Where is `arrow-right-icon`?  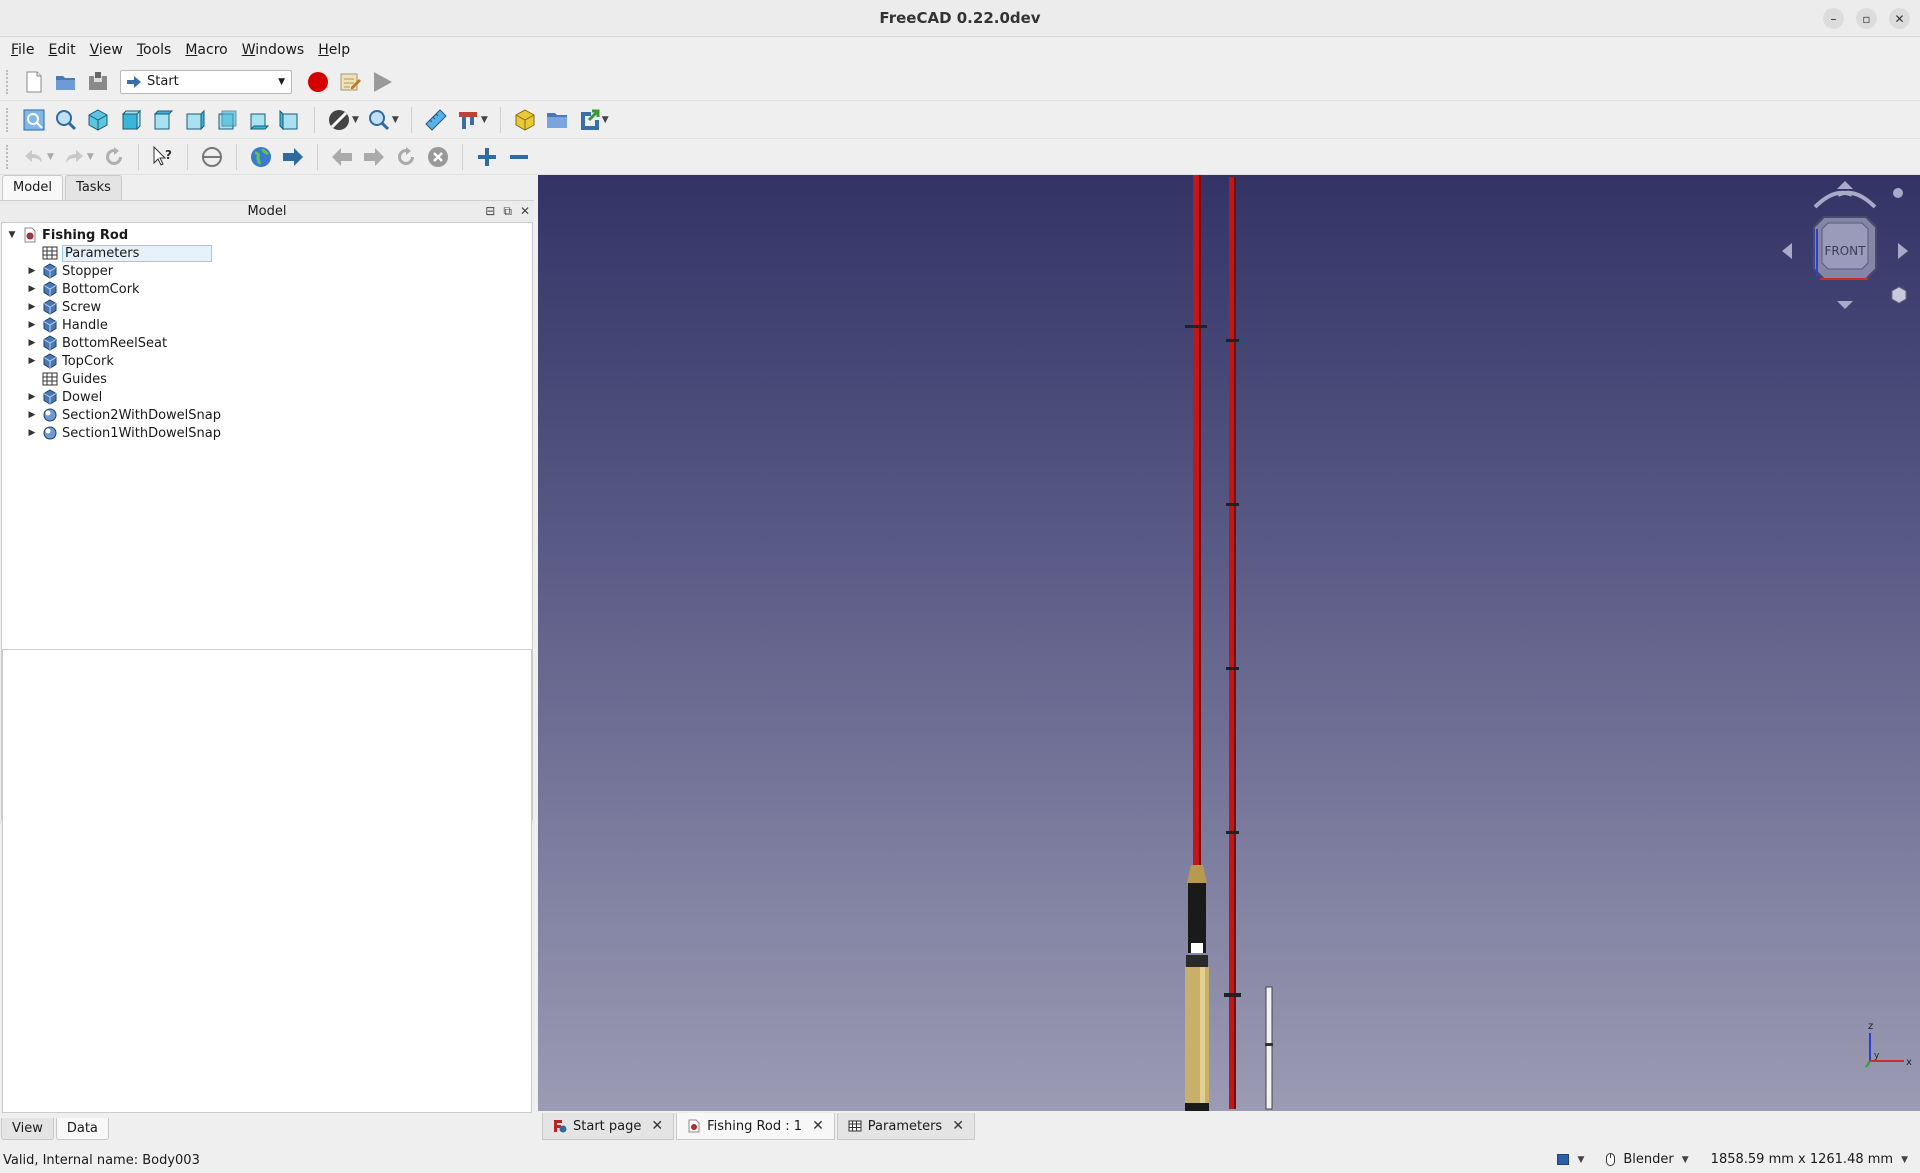
arrow-right-icon is located at coordinates (1903, 251).